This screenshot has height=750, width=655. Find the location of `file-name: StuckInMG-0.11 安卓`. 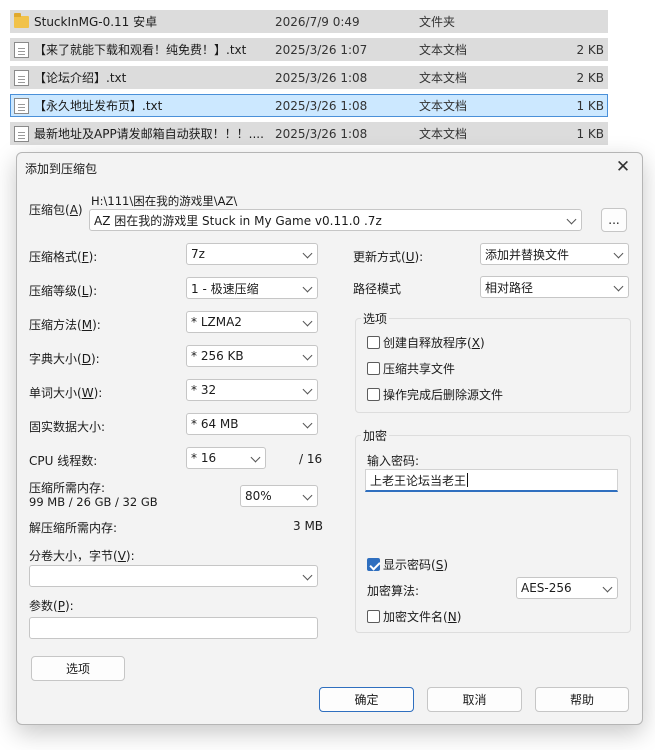

file-name: StuckInMG-0.11 安卓 is located at coordinates (96, 22).